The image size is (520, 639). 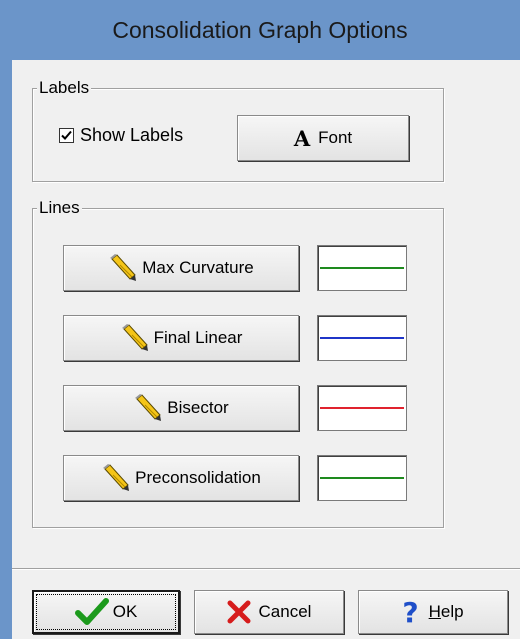 I want to click on labels-group-title: Labels, so click(x=64, y=88).